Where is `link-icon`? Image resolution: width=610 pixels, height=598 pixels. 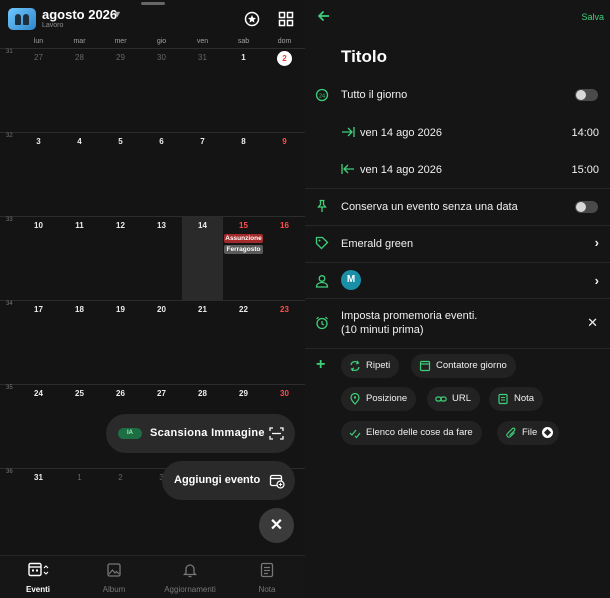
link-icon is located at coordinates (441, 399).